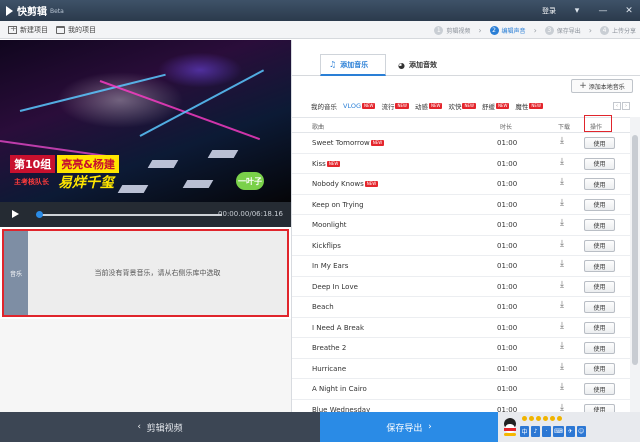 The height and width of the screenshot is (442, 640). I want to click on song-name: Deep In Love, so click(335, 287).